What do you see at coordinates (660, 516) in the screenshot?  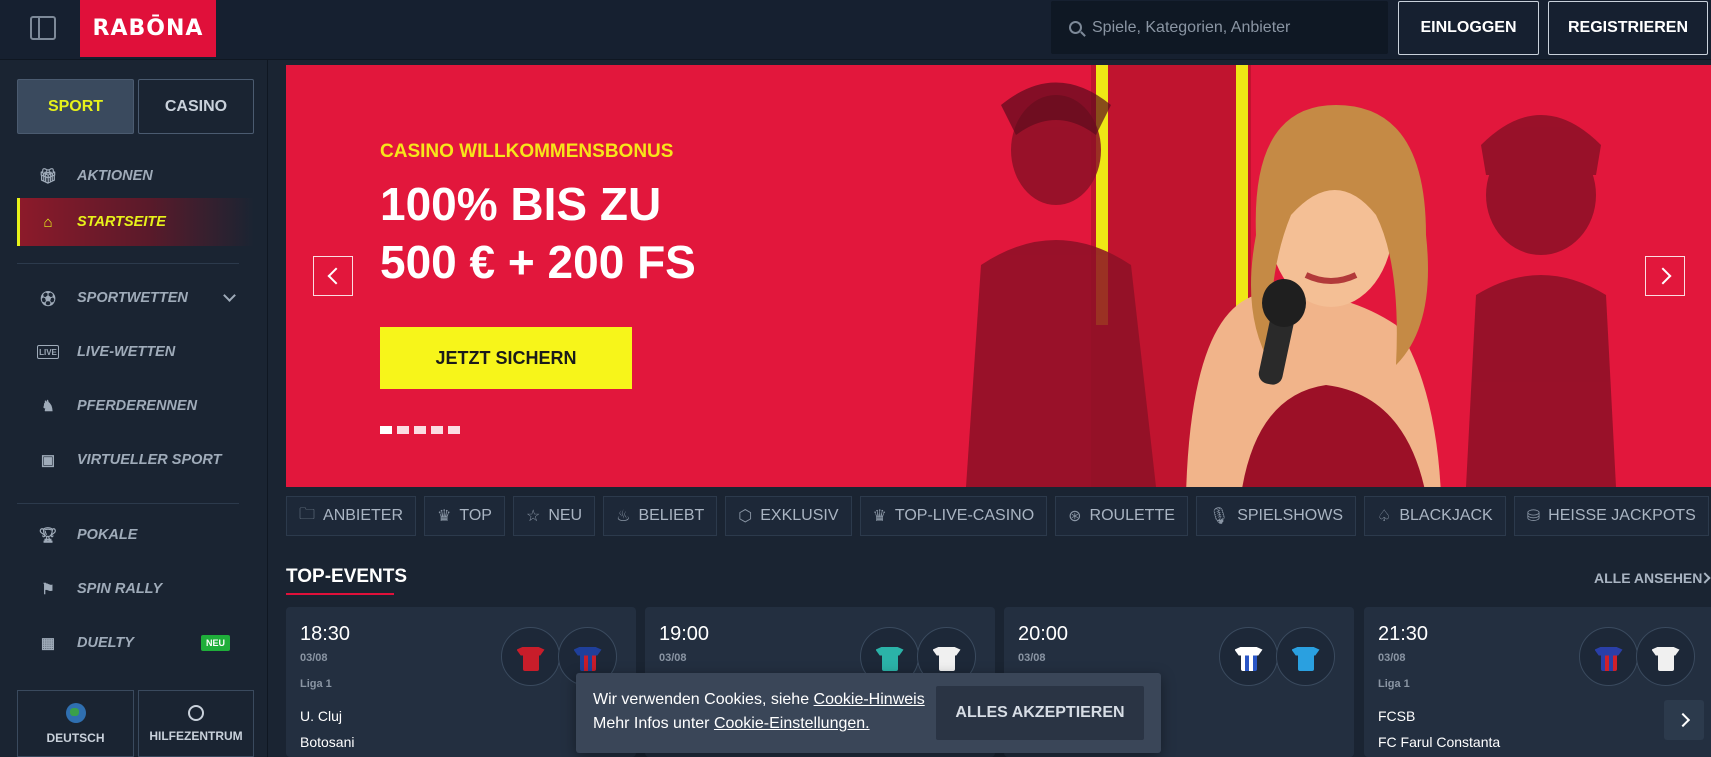 I see `category-beliebt: ♨ BELIEBT` at bounding box center [660, 516].